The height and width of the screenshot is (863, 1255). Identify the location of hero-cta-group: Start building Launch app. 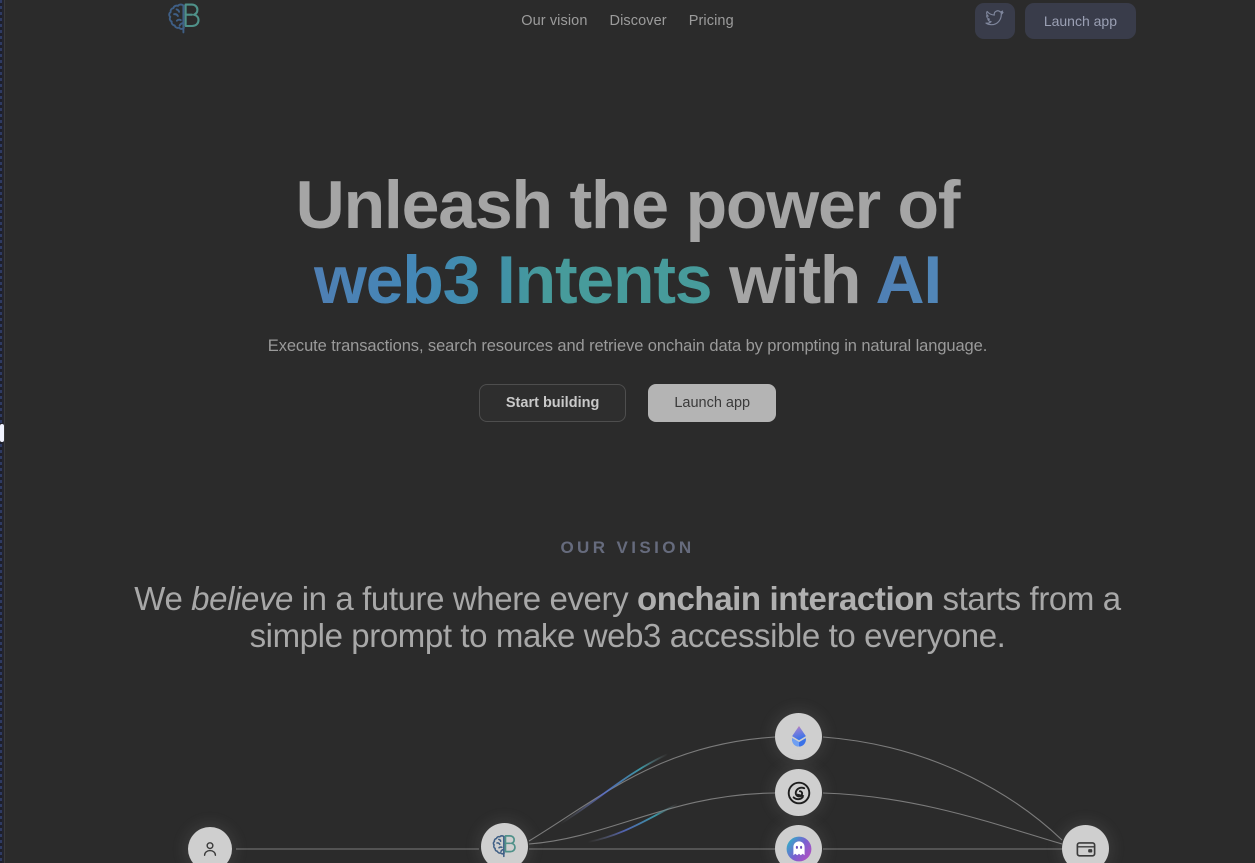
(627, 402).